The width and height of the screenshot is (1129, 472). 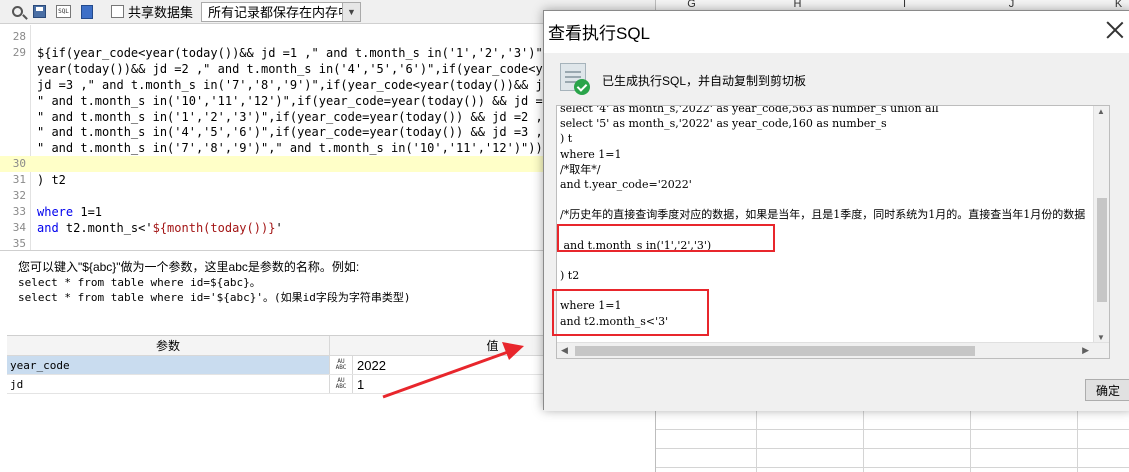 I want to click on dialog-title: 查看执行SQL, so click(x=599, y=33).